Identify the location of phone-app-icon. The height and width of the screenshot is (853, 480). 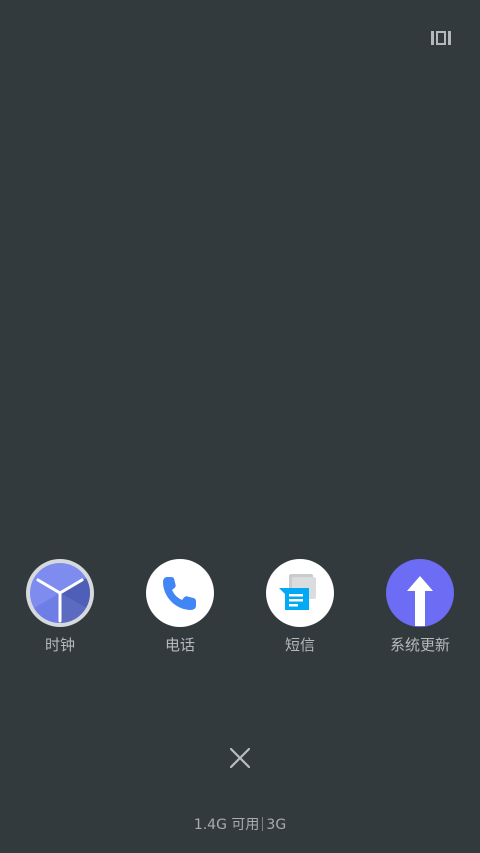
(180, 593).